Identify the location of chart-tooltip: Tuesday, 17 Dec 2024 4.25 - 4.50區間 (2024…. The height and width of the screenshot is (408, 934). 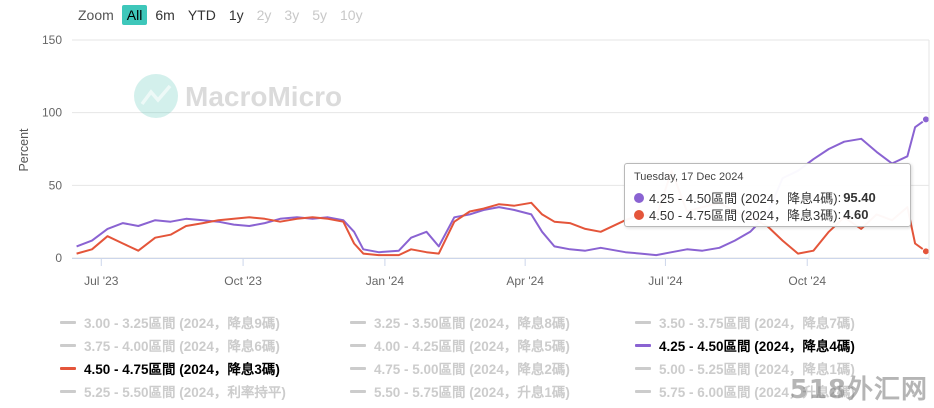
(767, 195).